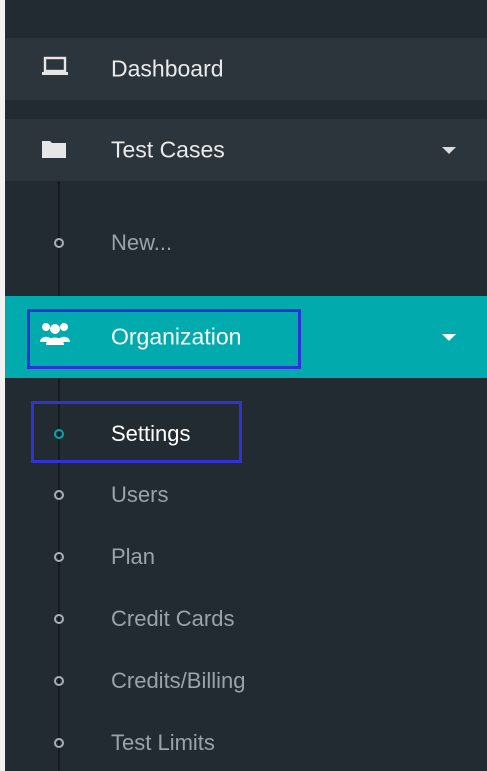  I want to click on submenu-item-label: Credit Cards, so click(173, 618).